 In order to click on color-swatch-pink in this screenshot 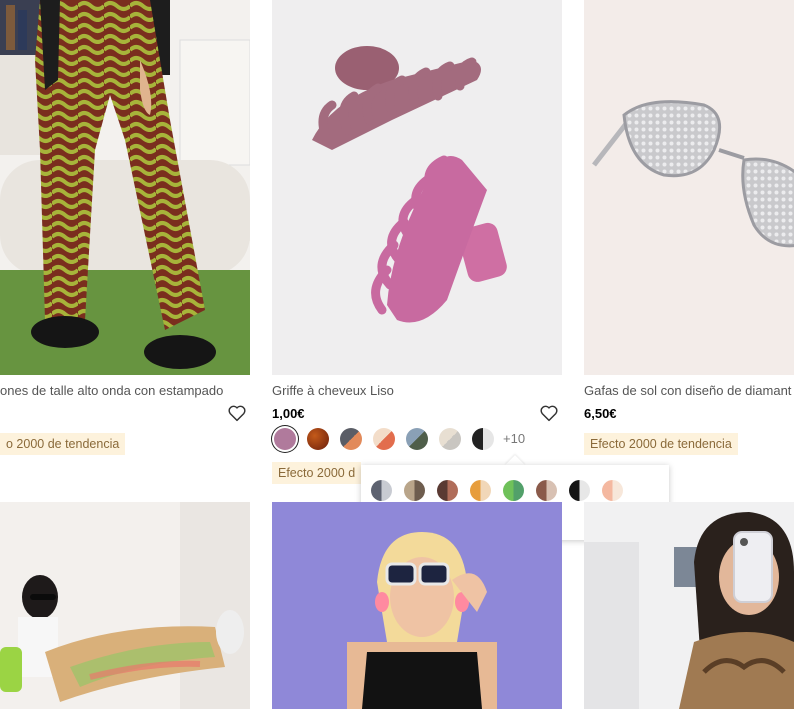, I will do `click(285, 439)`.